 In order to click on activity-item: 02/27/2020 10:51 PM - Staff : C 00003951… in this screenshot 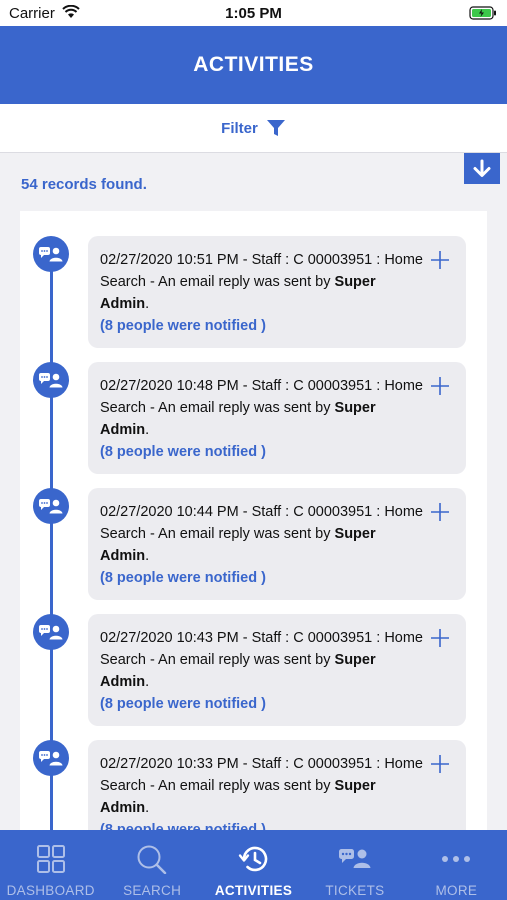, I will do `click(253, 279)`.